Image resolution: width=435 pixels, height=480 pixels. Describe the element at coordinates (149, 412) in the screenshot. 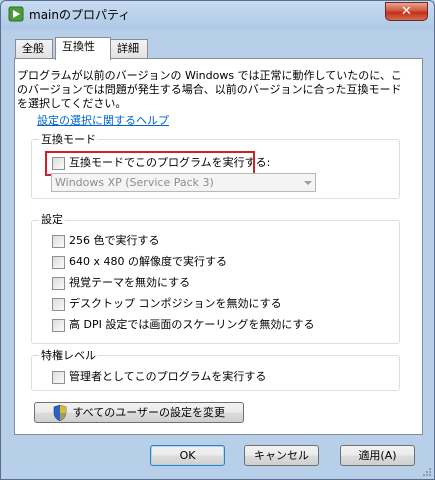

I see `change-all-users-label: すべてのユーザーの設定を変更` at that location.